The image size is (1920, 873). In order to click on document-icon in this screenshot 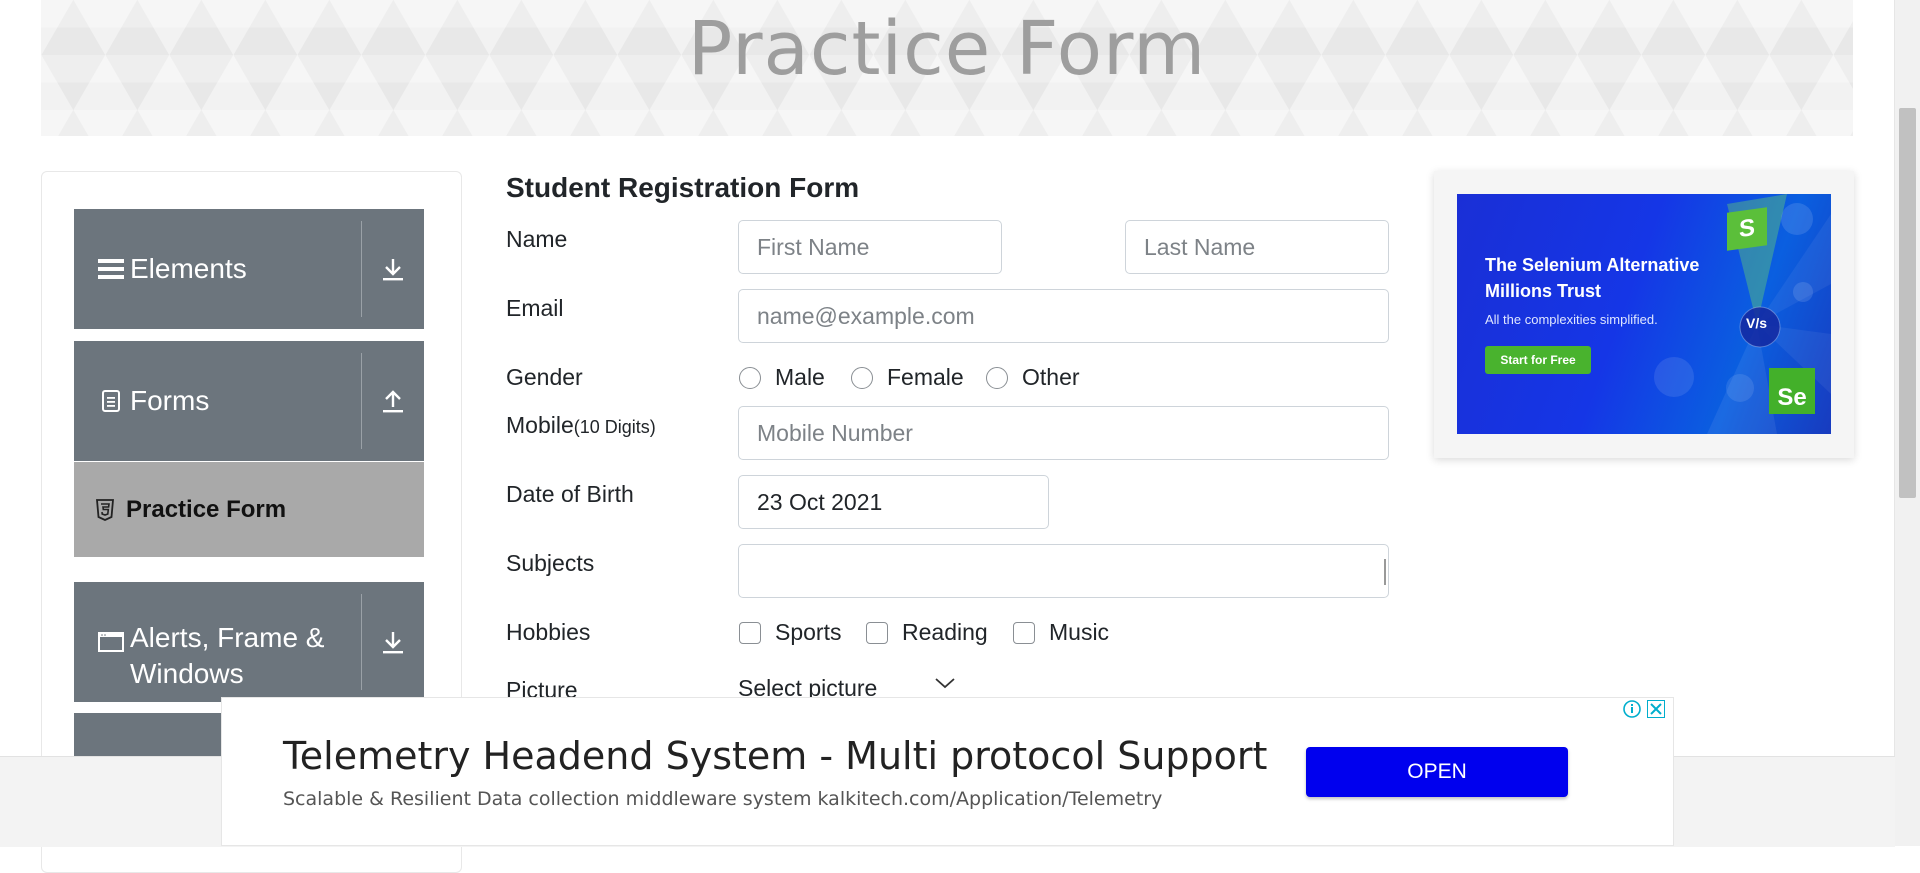, I will do `click(111, 401)`.